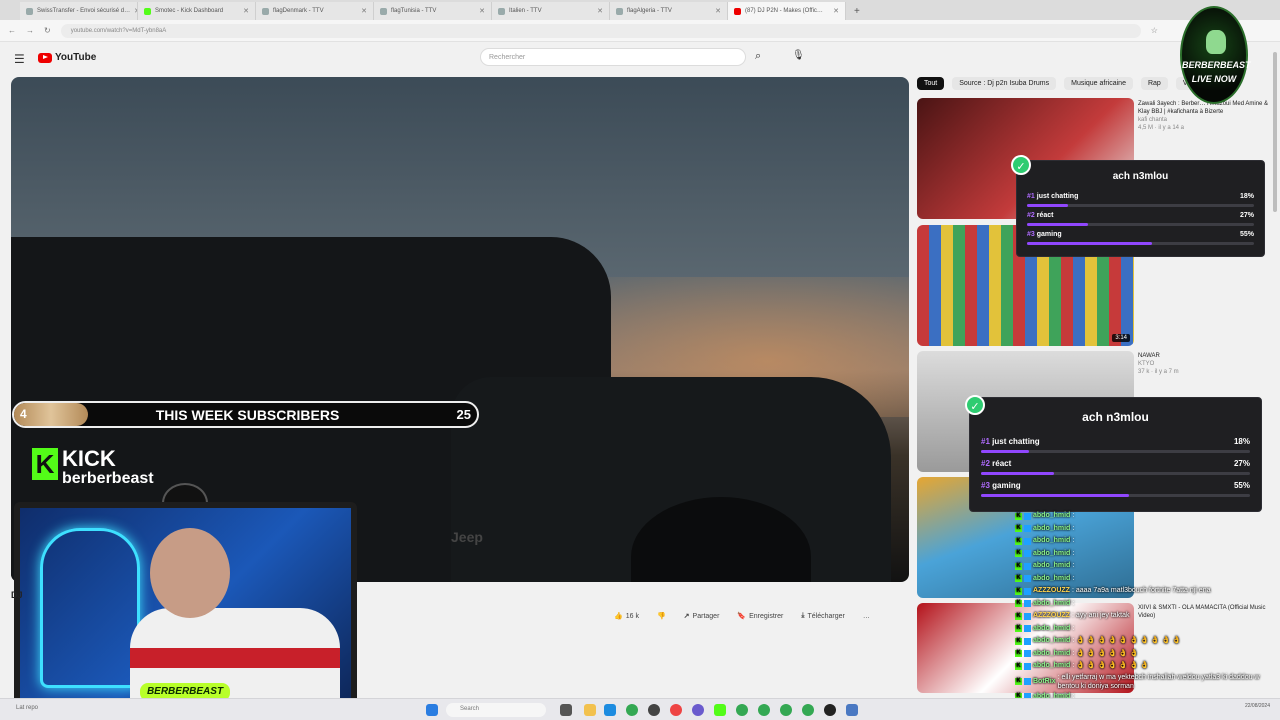 The height and width of the screenshot is (720, 1280). Describe the element at coordinates (433, 11) in the screenshot. I see `browser-tab: flagTunisia - TTV ✕` at that location.